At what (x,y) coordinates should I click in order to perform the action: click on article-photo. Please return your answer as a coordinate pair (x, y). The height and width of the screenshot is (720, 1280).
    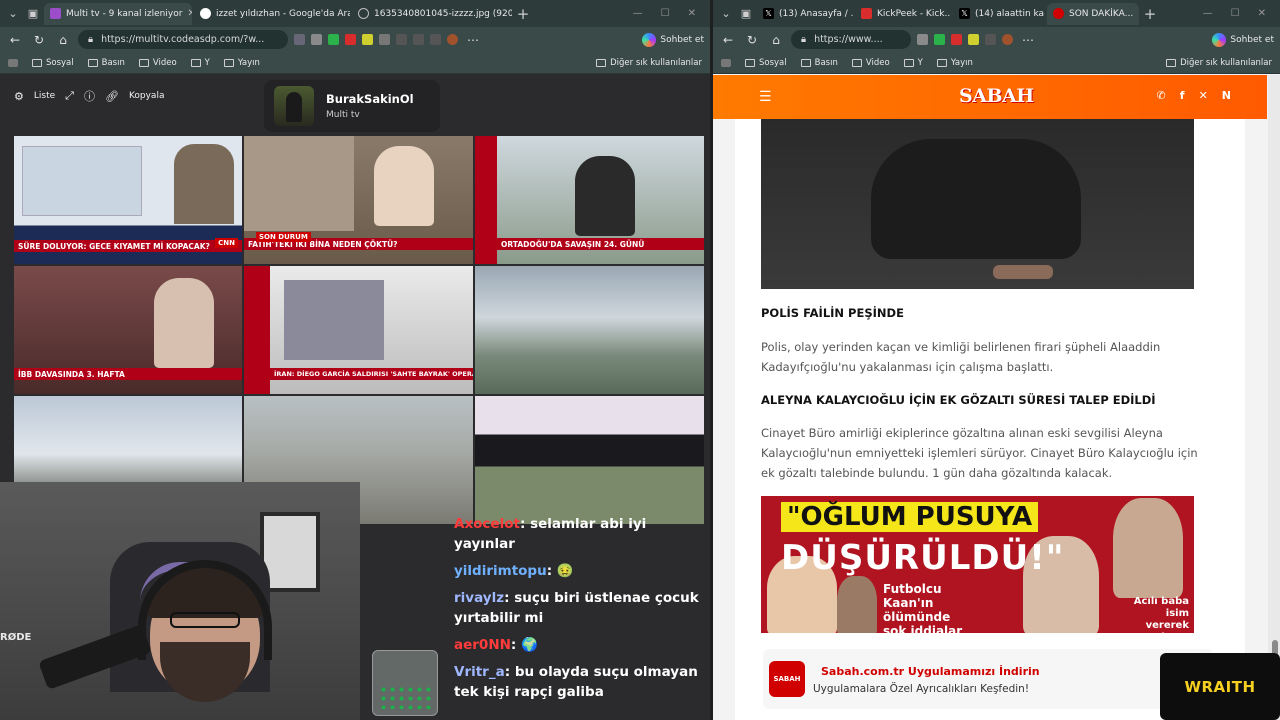
    Looking at the image, I should click on (977, 204).